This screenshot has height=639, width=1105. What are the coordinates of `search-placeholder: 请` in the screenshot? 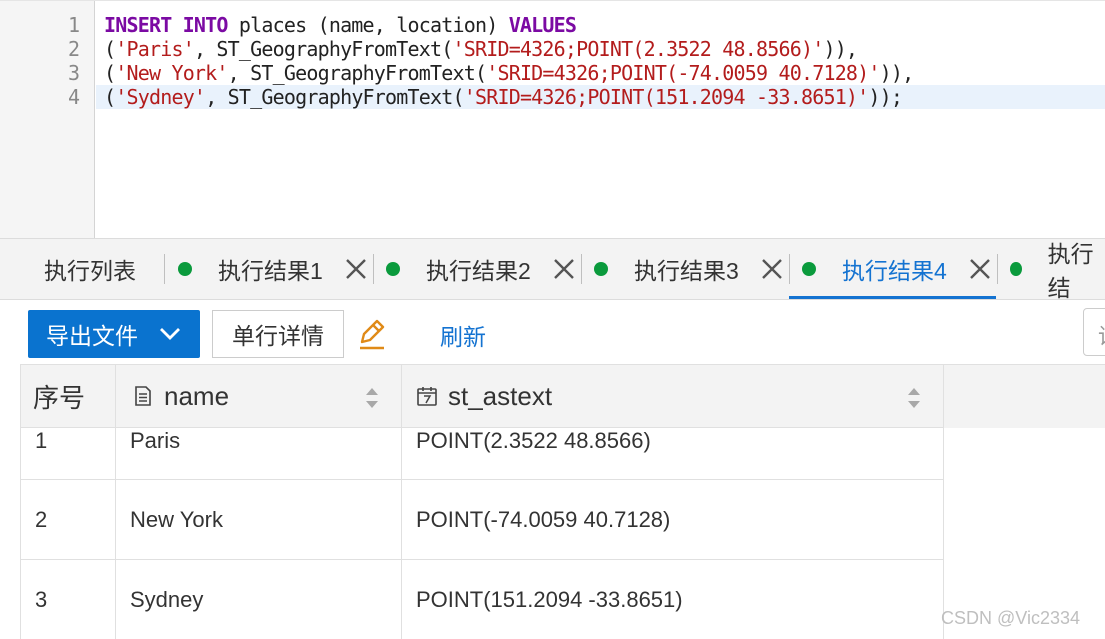 It's located at (1101, 336).